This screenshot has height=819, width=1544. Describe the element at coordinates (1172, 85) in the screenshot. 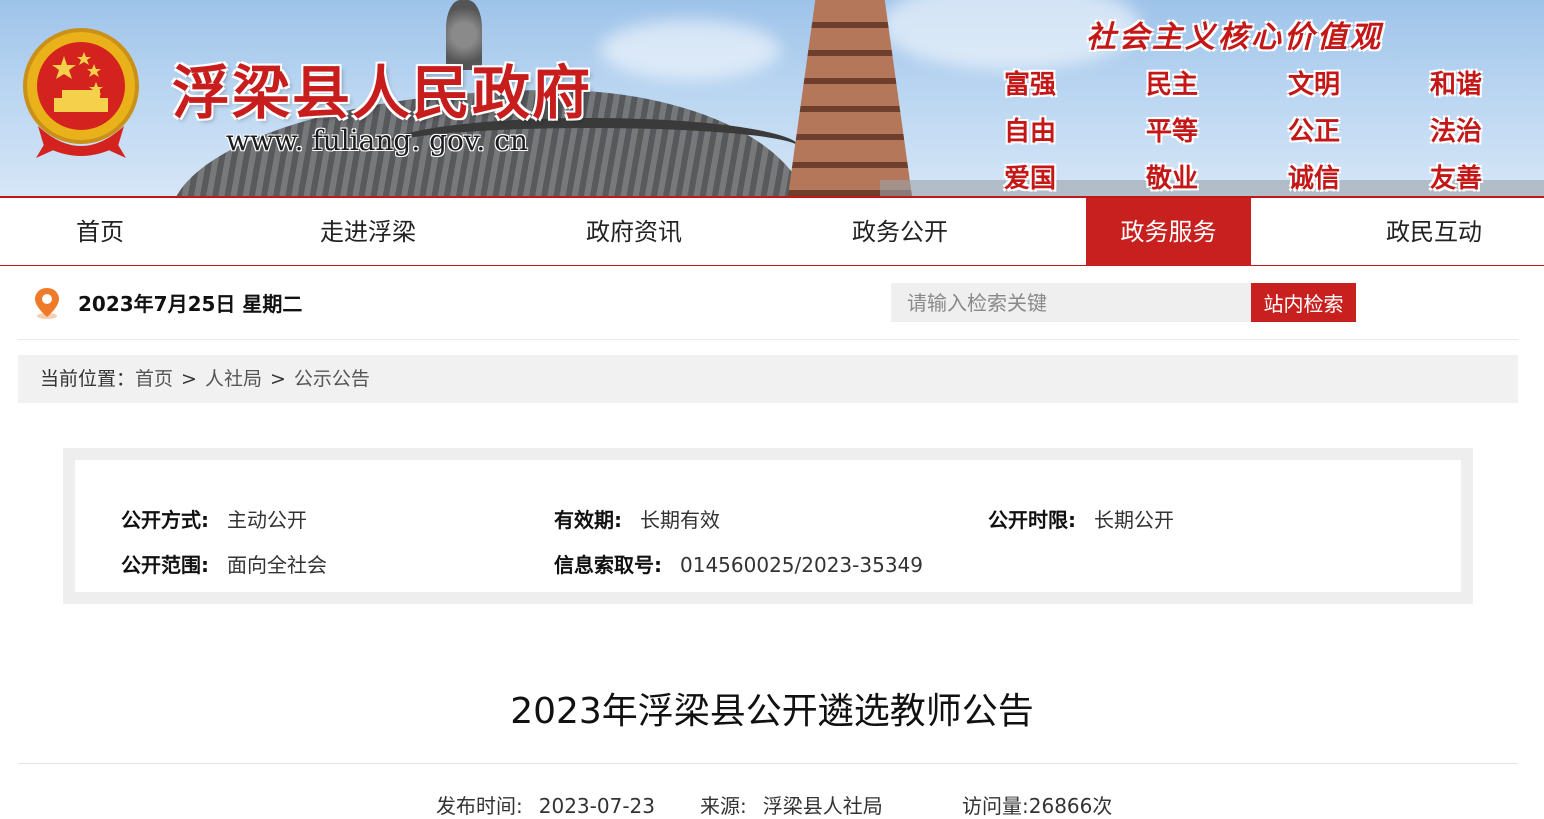

I see `core-value-item: 民主` at that location.